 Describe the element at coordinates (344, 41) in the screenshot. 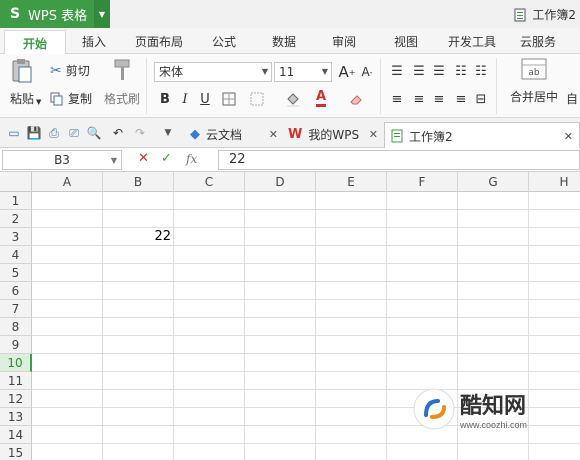

I see `tab-review: 审阅` at that location.